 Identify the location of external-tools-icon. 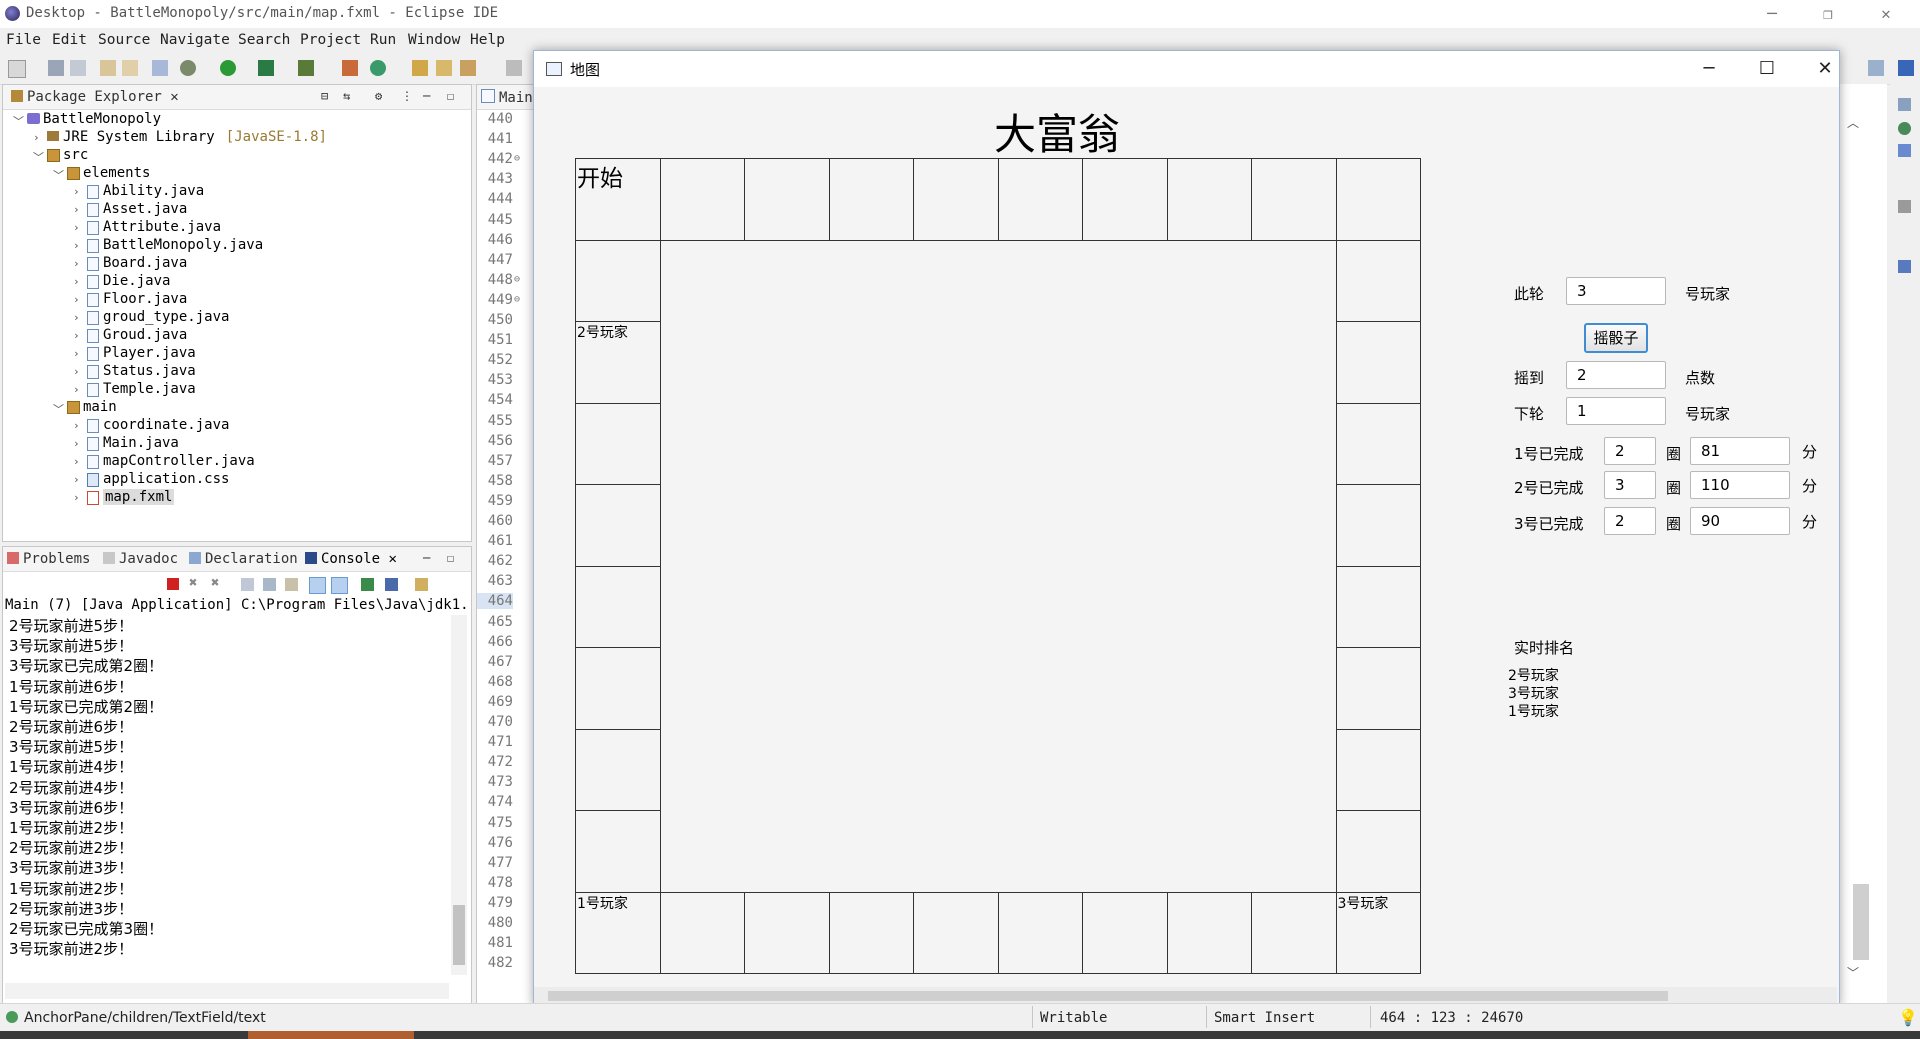
(306, 68).